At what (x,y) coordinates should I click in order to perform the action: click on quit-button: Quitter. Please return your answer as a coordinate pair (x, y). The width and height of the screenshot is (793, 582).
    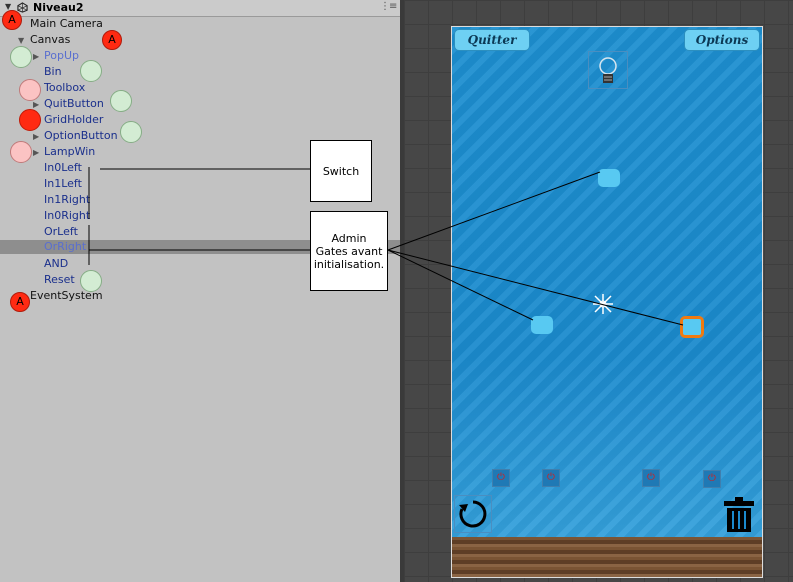
    Looking at the image, I should click on (492, 40).